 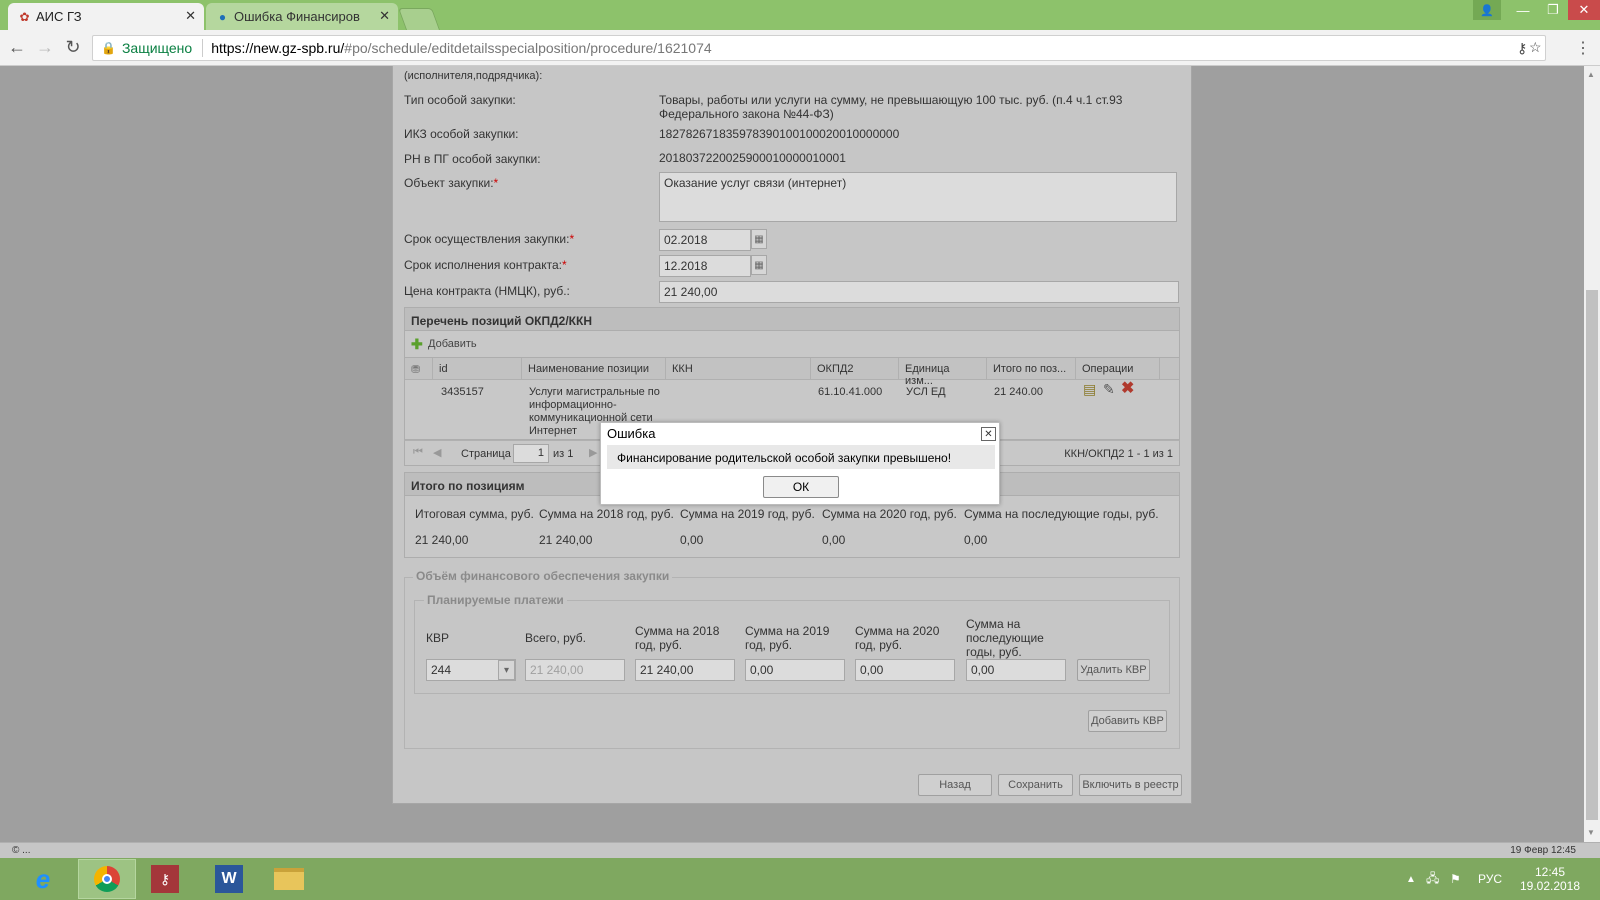 I want to click on taskbar: e ⚷ W ▲ 🖧 ⚑ РУС 12:45 19.02.2018, so click(x=800, y=879).